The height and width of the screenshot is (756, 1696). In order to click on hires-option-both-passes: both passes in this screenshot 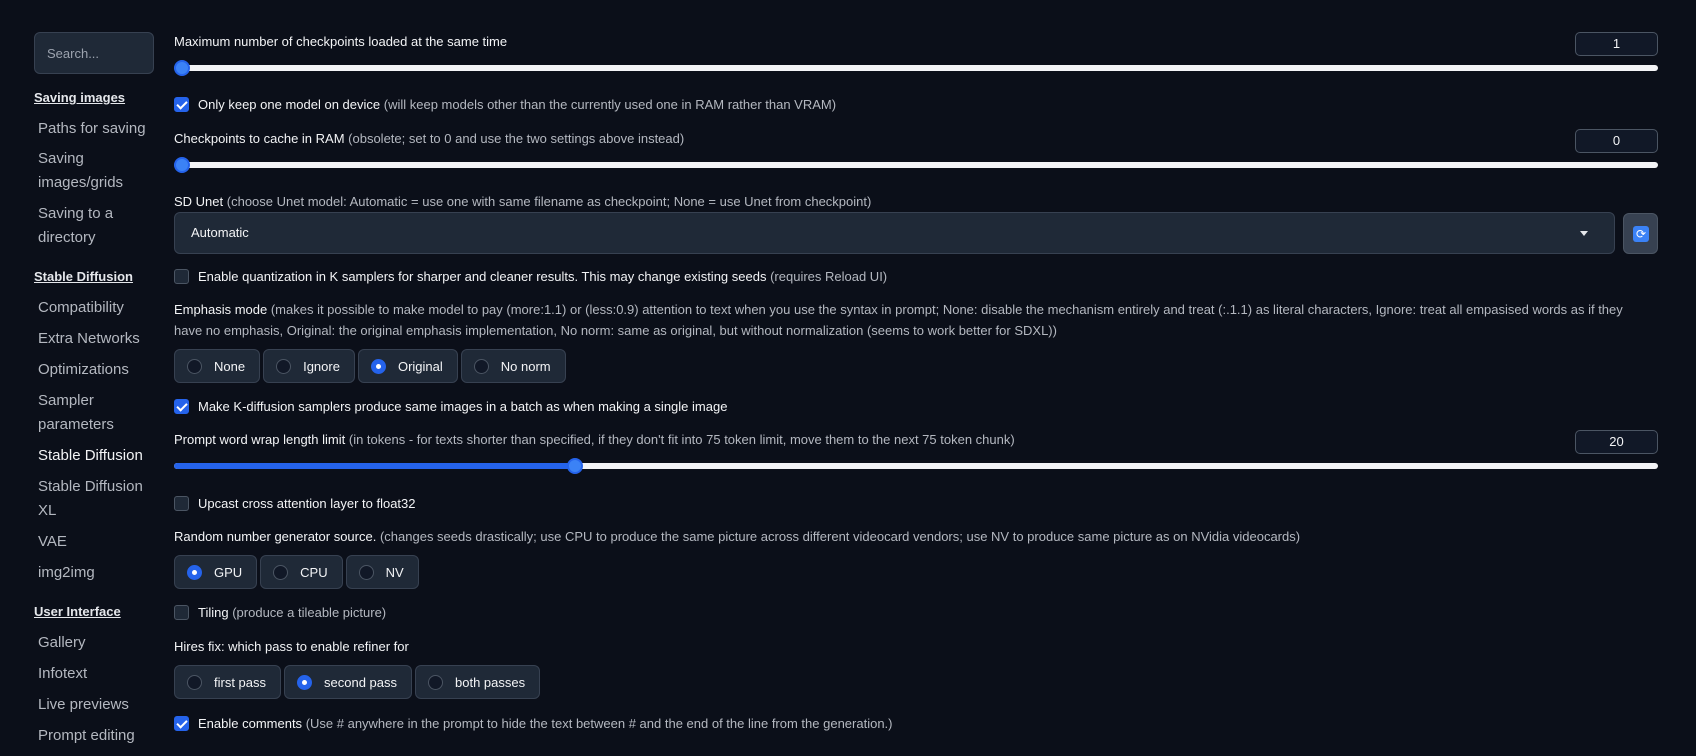, I will do `click(478, 682)`.